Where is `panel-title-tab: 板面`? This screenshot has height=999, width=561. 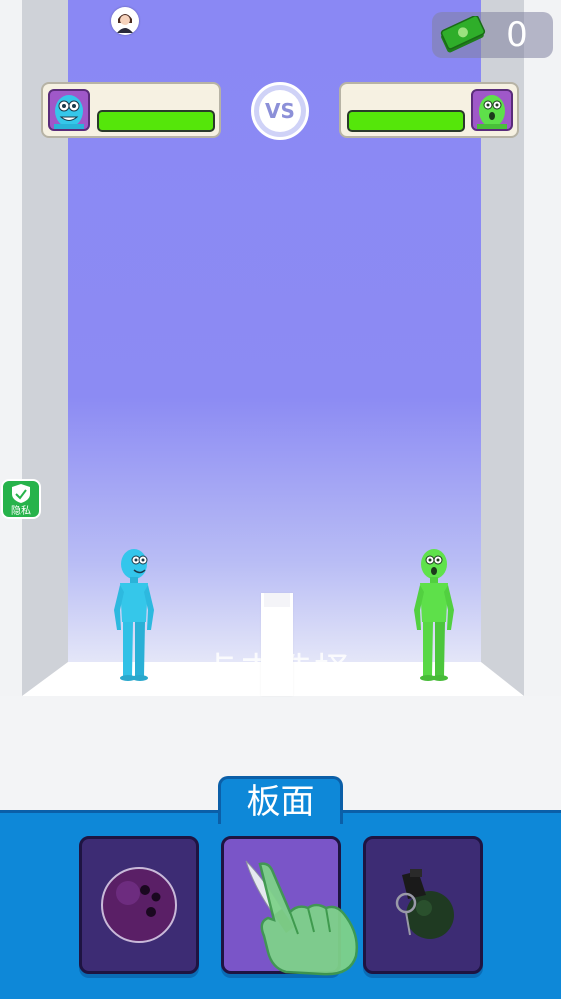
panel-title-tab: 板面 is located at coordinates (280, 800).